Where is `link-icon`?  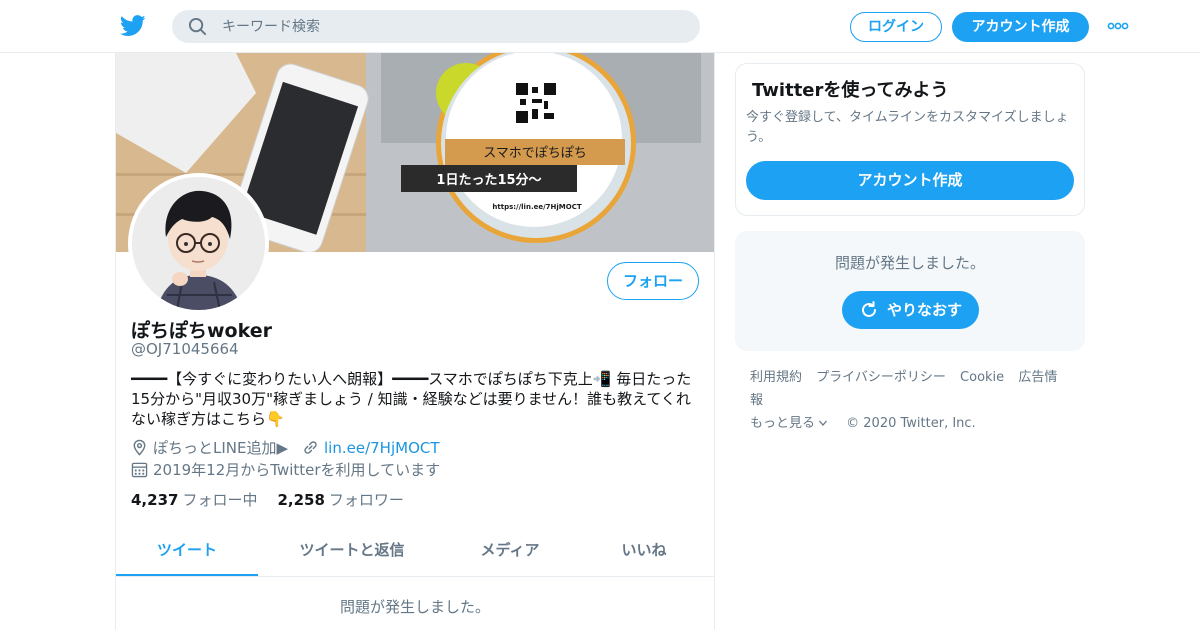
link-icon is located at coordinates (310, 447).